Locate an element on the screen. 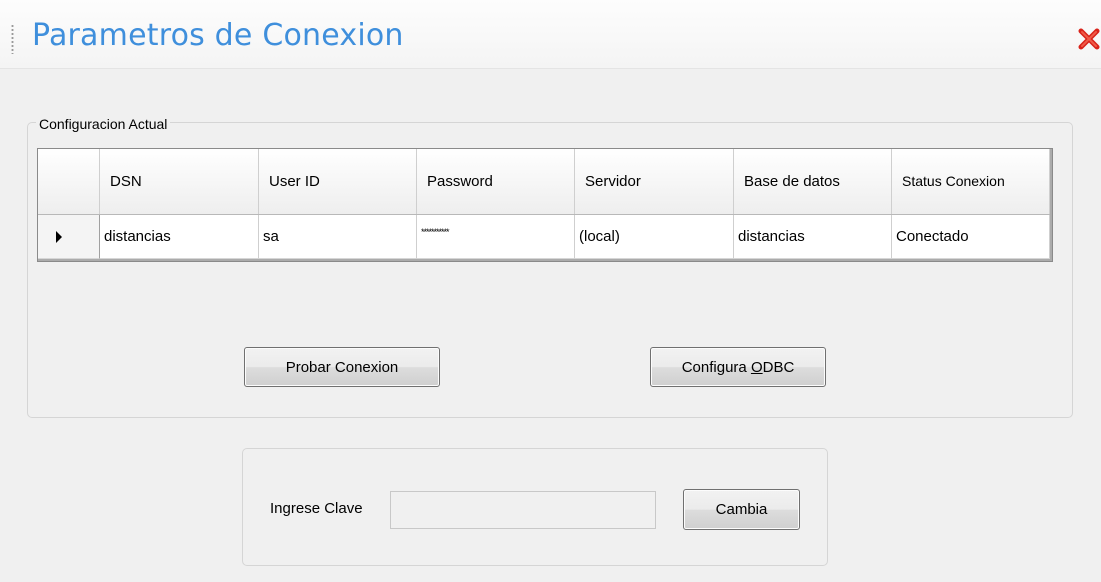  odbc-label-mnemonic: O is located at coordinates (756, 367).